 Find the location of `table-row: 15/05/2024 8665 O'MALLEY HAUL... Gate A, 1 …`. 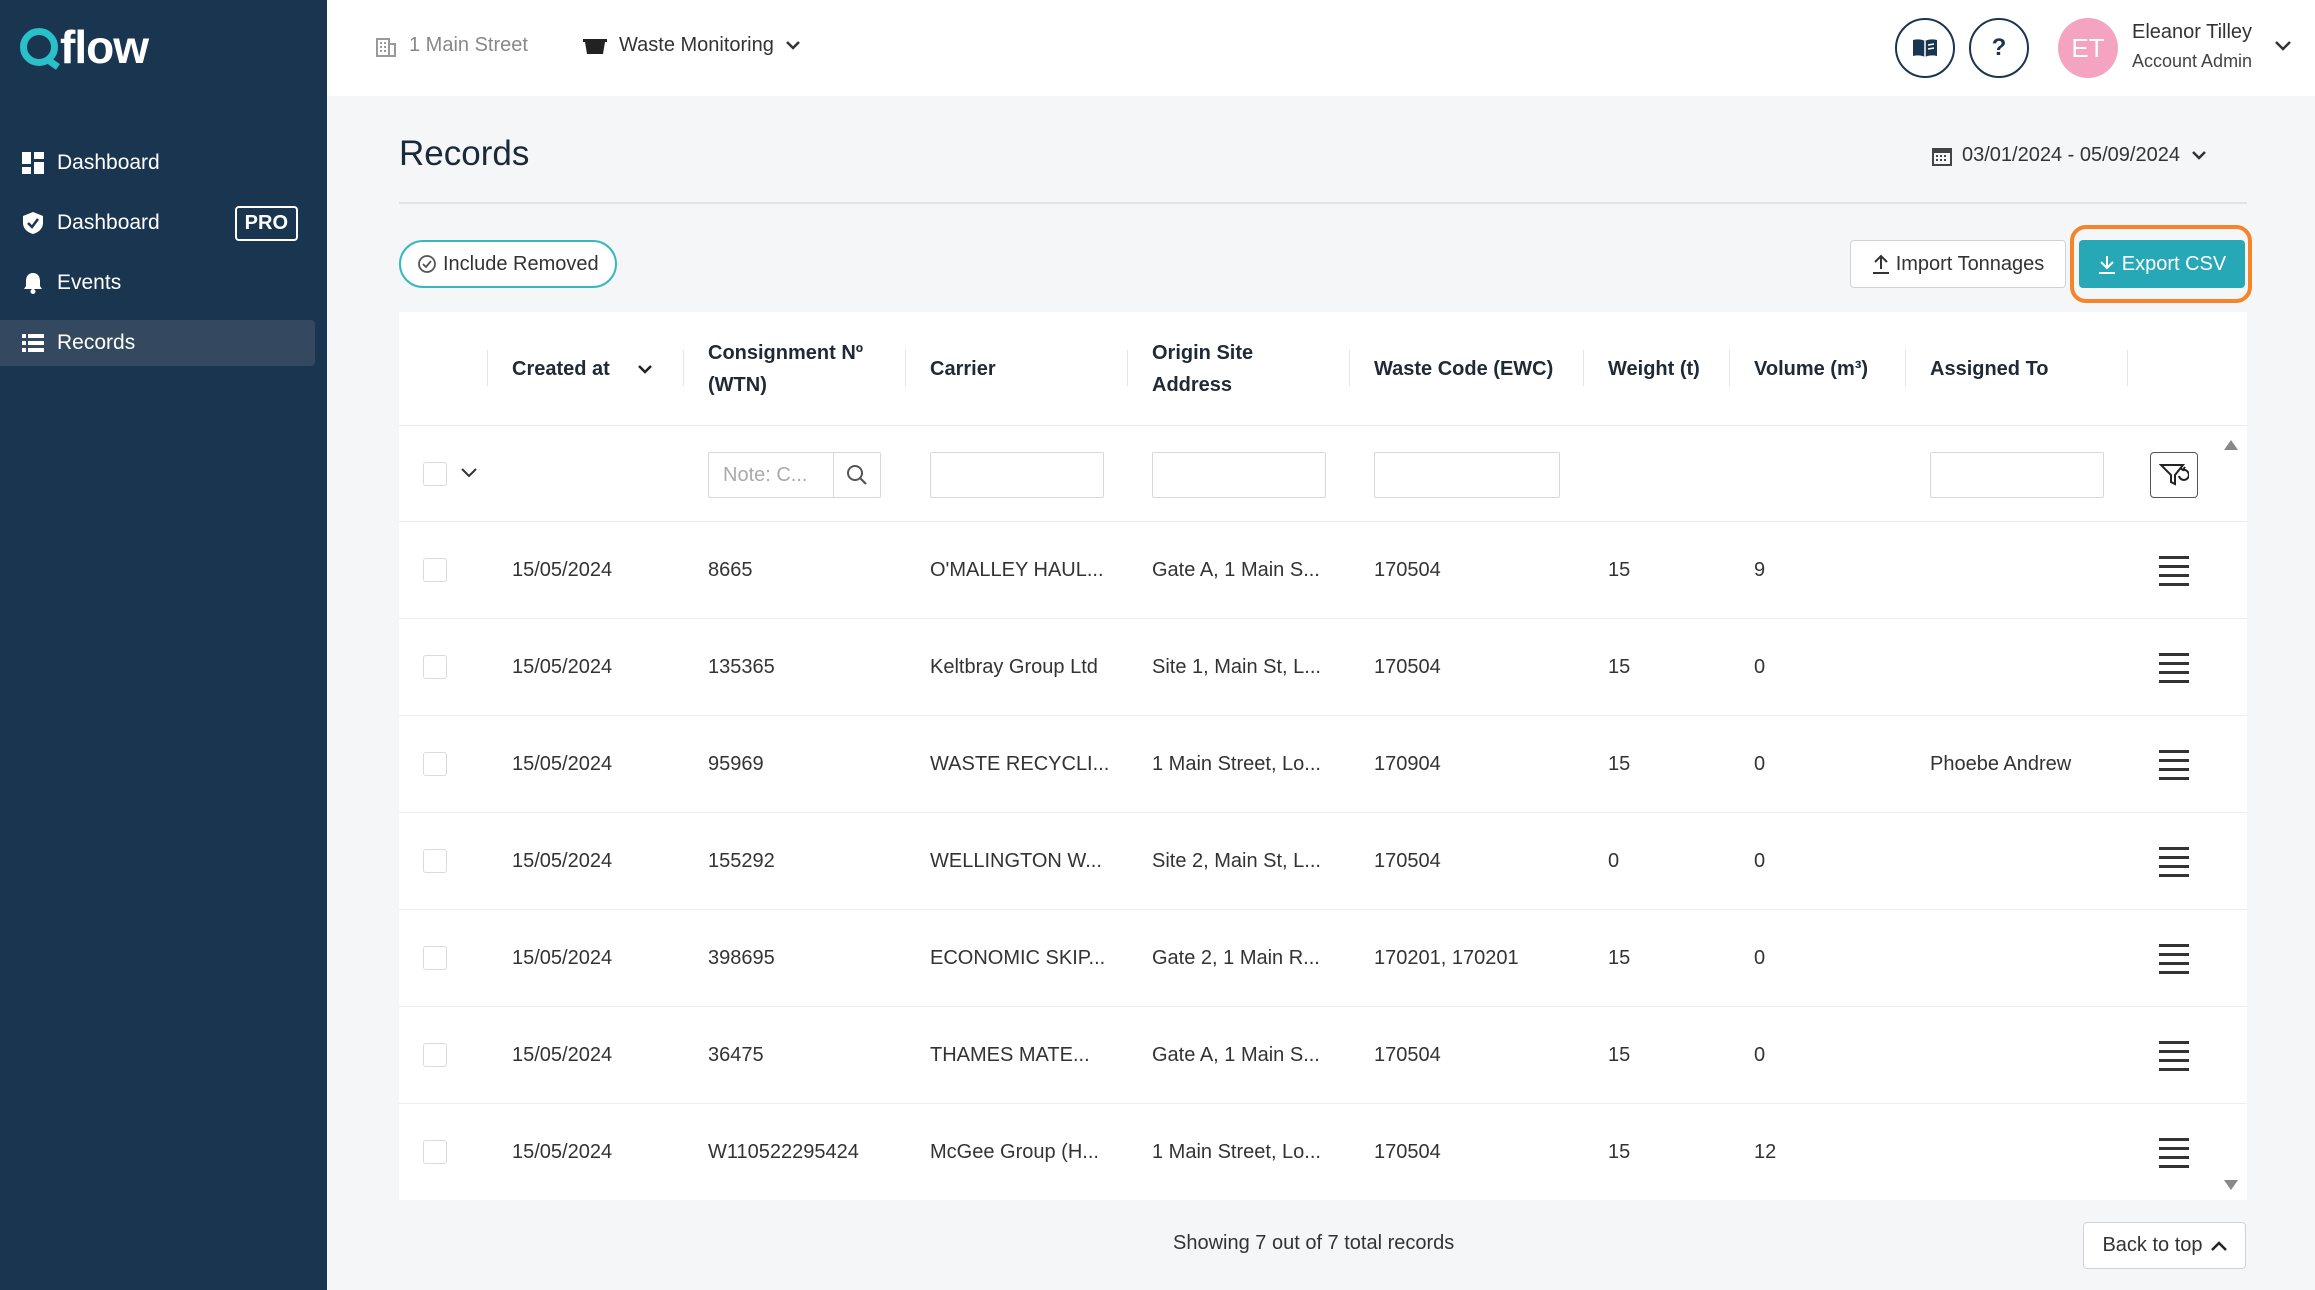

table-row: 15/05/2024 8665 O'MALLEY HAUL... Gate A, 1 … is located at coordinates (1323, 570).